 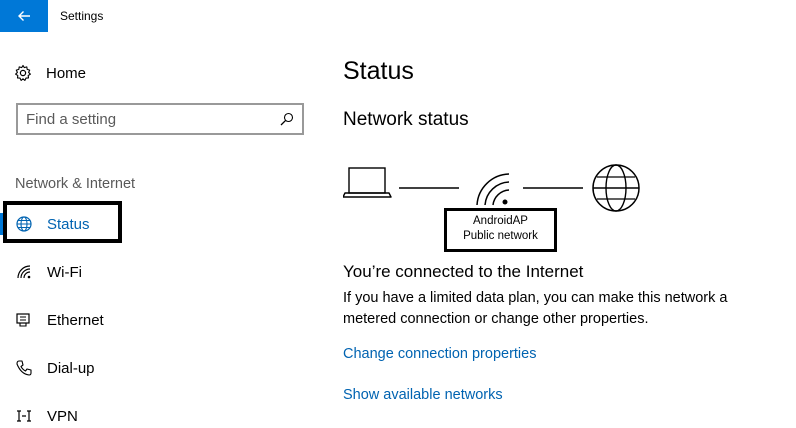 What do you see at coordinates (398, 16) in the screenshot?
I see `title-bar: Settings` at bounding box center [398, 16].